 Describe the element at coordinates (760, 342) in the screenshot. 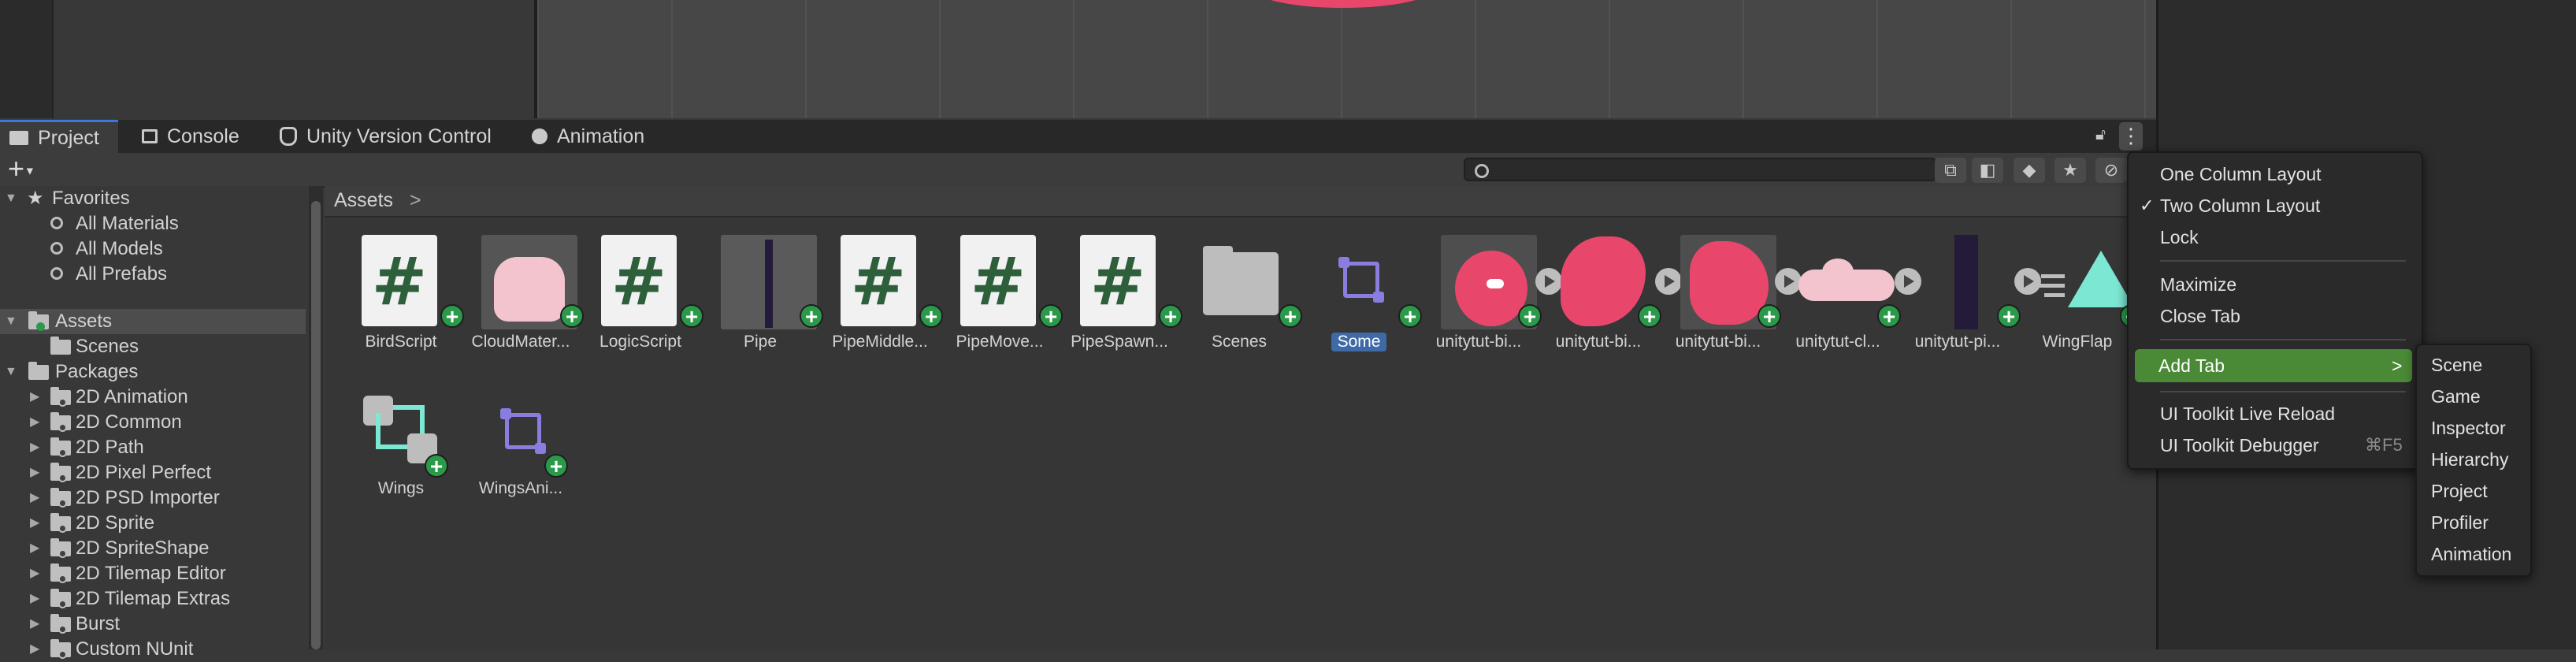

I see `asset-label: Pipe` at that location.